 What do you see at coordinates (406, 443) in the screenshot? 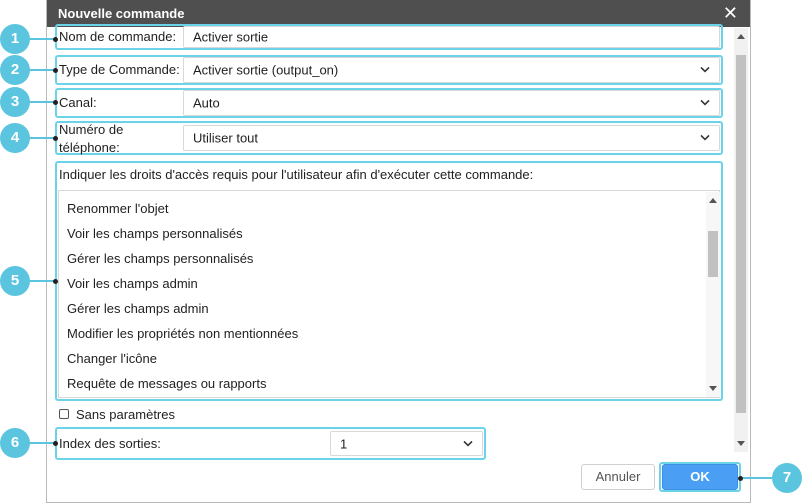
I see `output-index-select: 1` at bounding box center [406, 443].